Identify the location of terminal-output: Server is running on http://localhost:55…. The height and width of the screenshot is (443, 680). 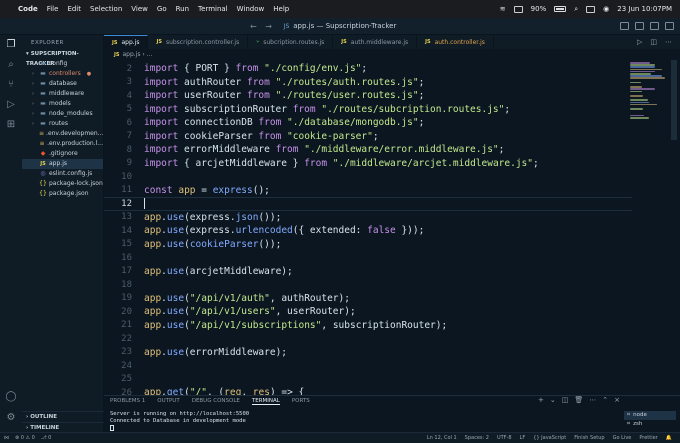
(179, 422).